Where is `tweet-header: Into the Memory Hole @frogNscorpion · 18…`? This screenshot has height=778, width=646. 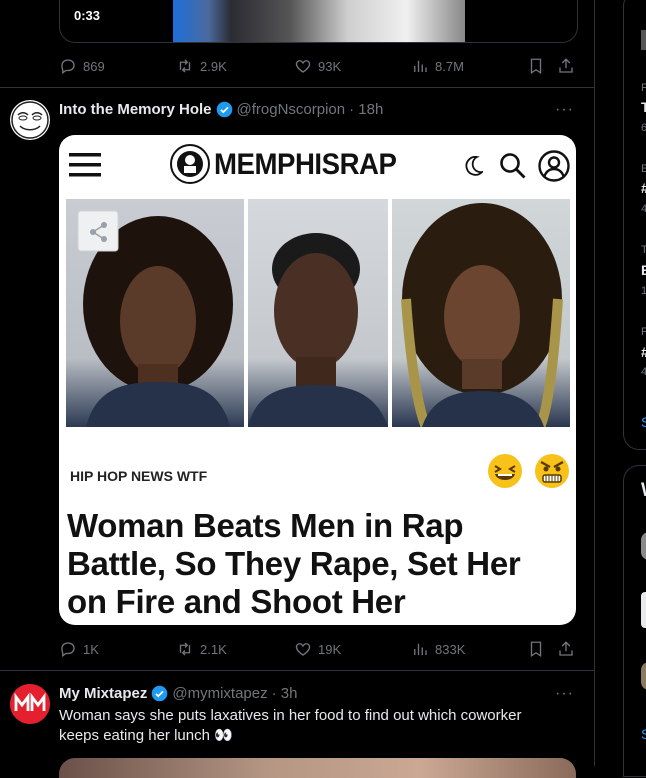 tweet-header: Into the Memory Hole @frogNscorpion · 18… is located at coordinates (221, 109).